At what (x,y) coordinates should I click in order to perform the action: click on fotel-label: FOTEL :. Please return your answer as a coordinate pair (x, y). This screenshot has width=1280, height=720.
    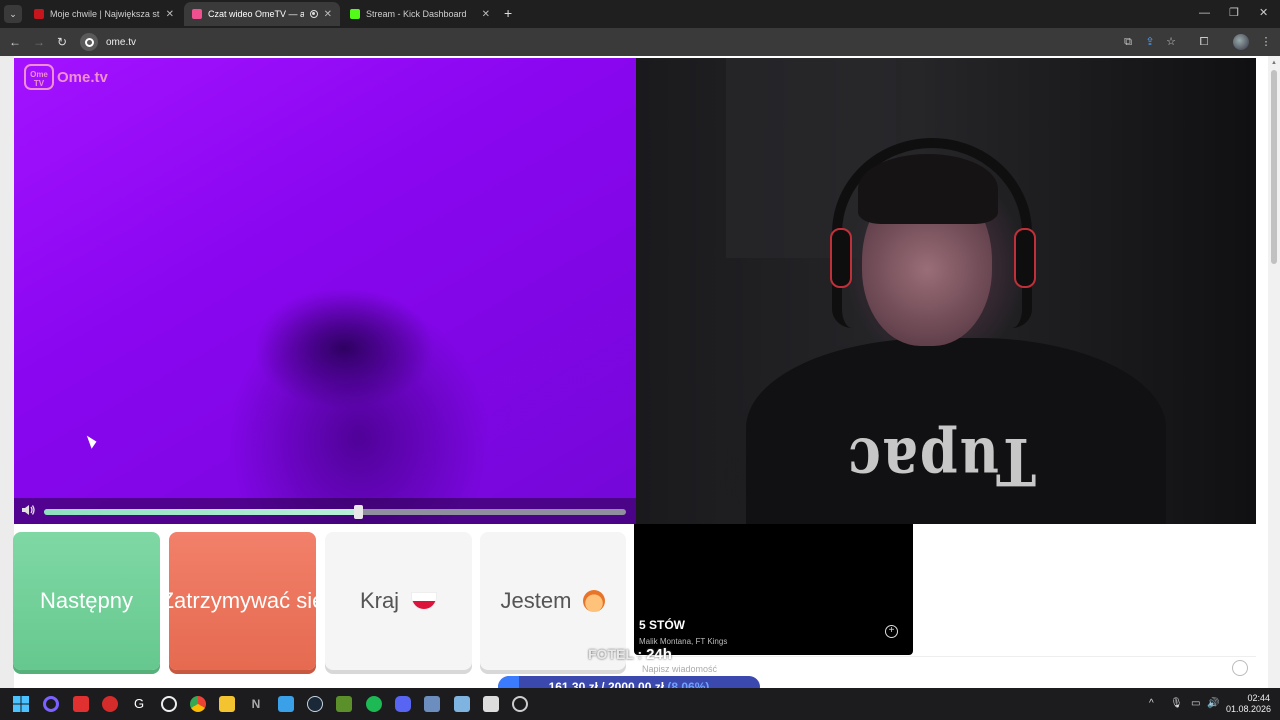
    Looking at the image, I should click on (615, 654).